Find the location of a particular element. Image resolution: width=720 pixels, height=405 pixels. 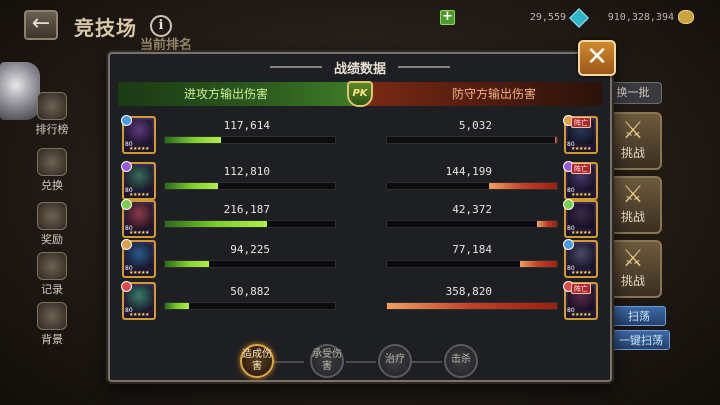

ranking-icon is located at coordinates (52, 106).